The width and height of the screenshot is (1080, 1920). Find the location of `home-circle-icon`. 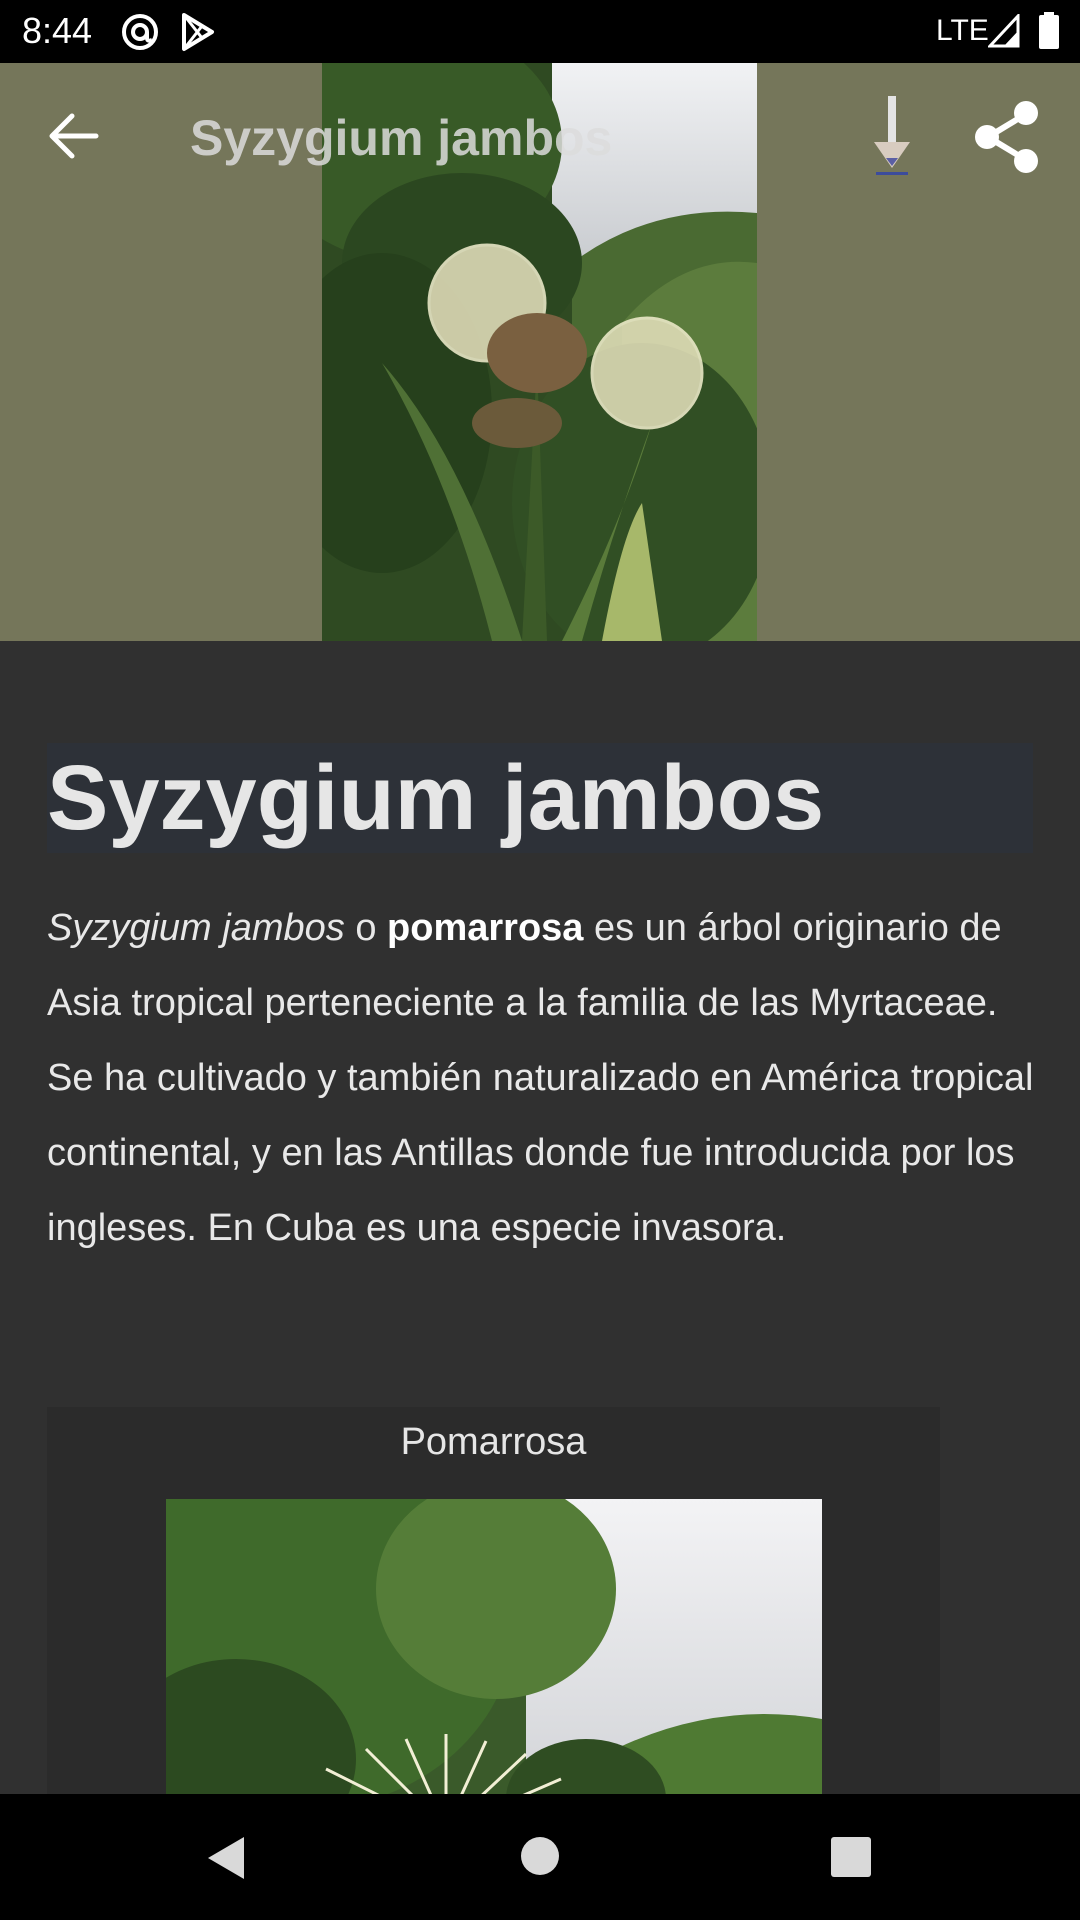

home-circle-icon is located at coordinates (540, 1856).